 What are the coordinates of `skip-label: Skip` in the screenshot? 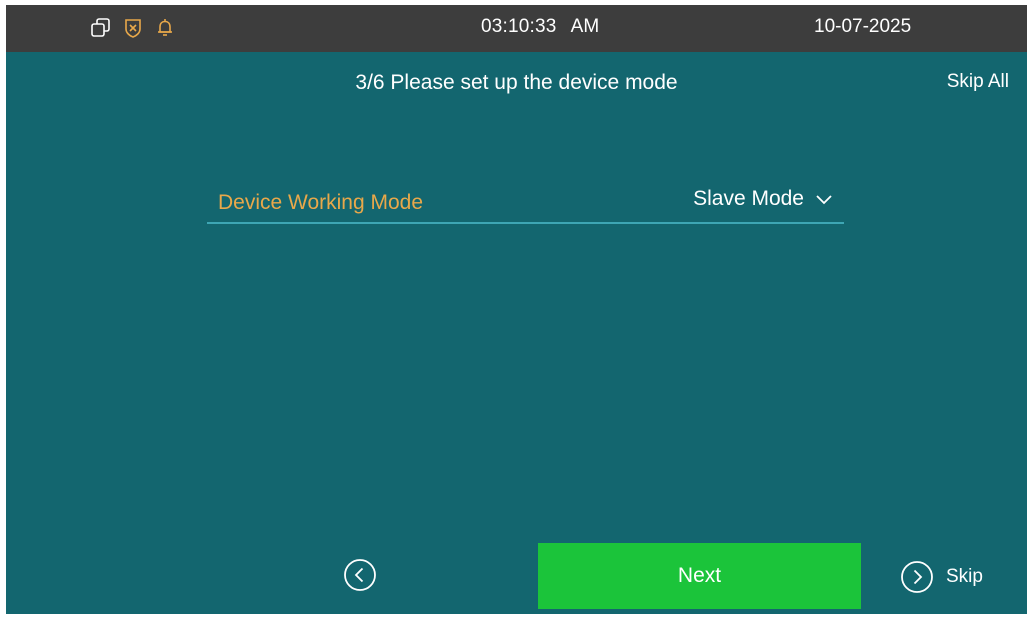 It's located at (964, 576).